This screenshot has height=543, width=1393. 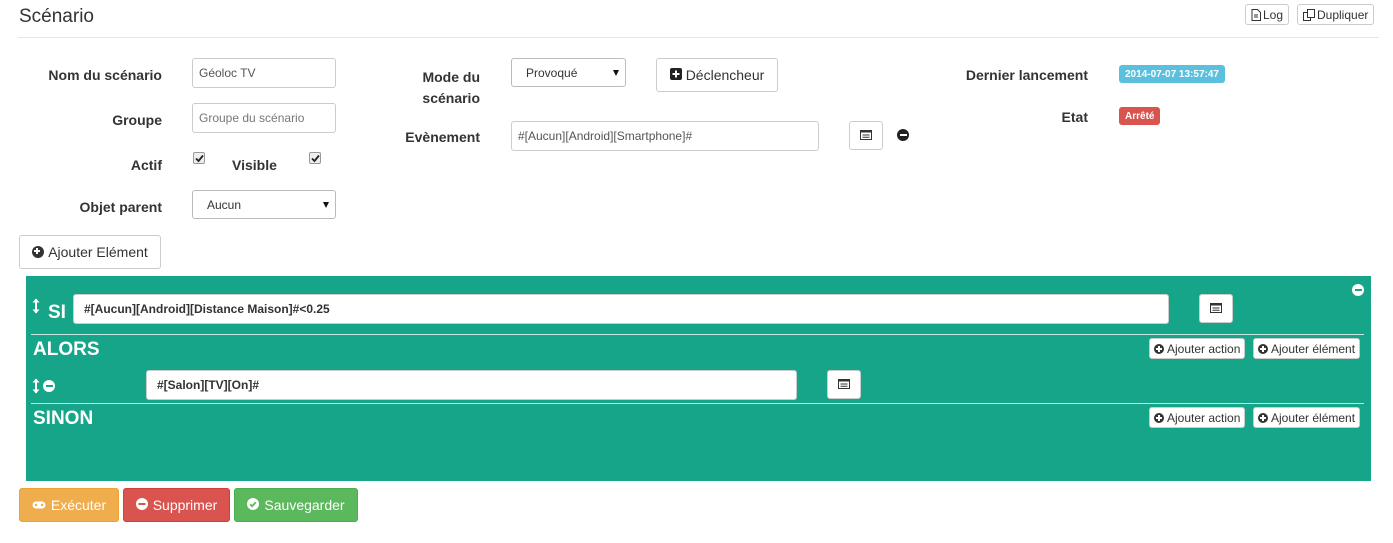 What do you see at coordinates (264, 73) in the screenshot?
I see `name-input: Géoloc TV` at bounding box center [264, 73].